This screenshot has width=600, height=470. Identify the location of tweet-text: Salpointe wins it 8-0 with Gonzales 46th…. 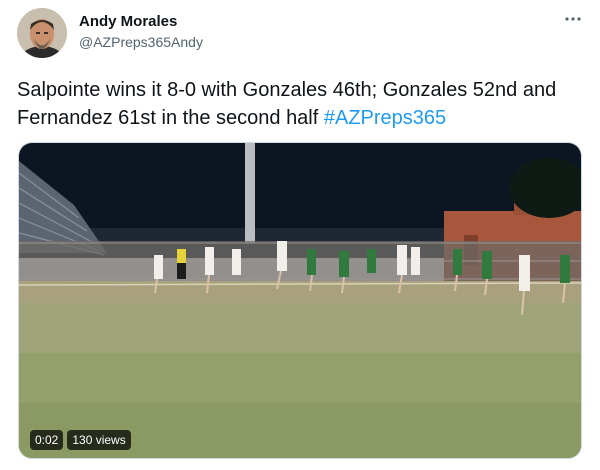
(302, 104).